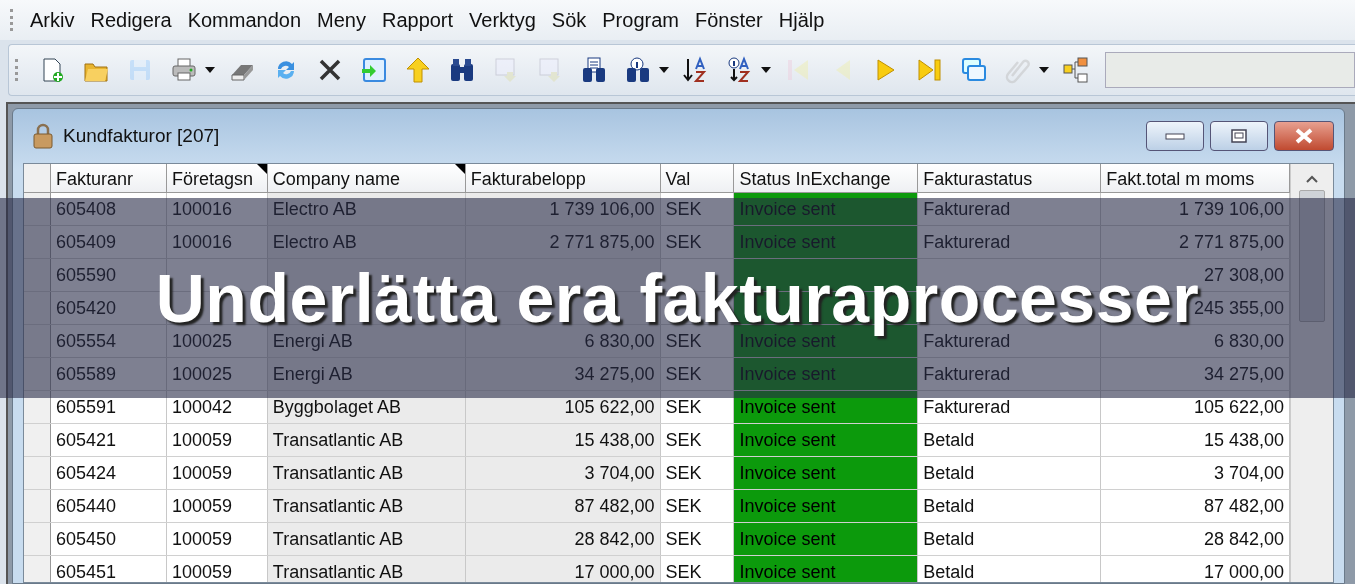 The image size is (1355, 584). Describe the element at coordinates (1312, 256) in the screenshot. I see `scrollbar-thumb` at that location.